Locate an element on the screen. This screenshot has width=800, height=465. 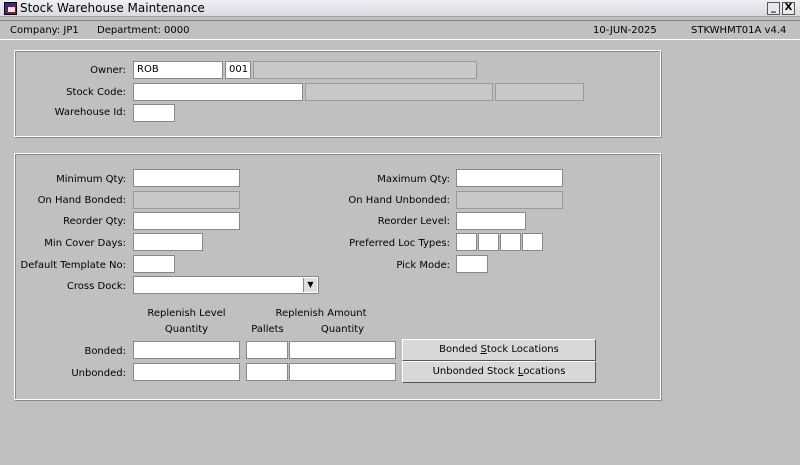
company-label: Company: JP1 is located at coordinates (44, 30).